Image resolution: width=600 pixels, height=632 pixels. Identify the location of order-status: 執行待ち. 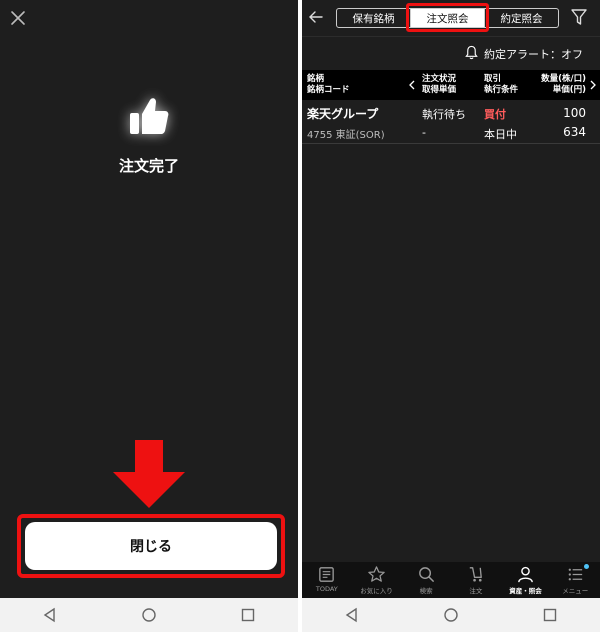
(444, 114).